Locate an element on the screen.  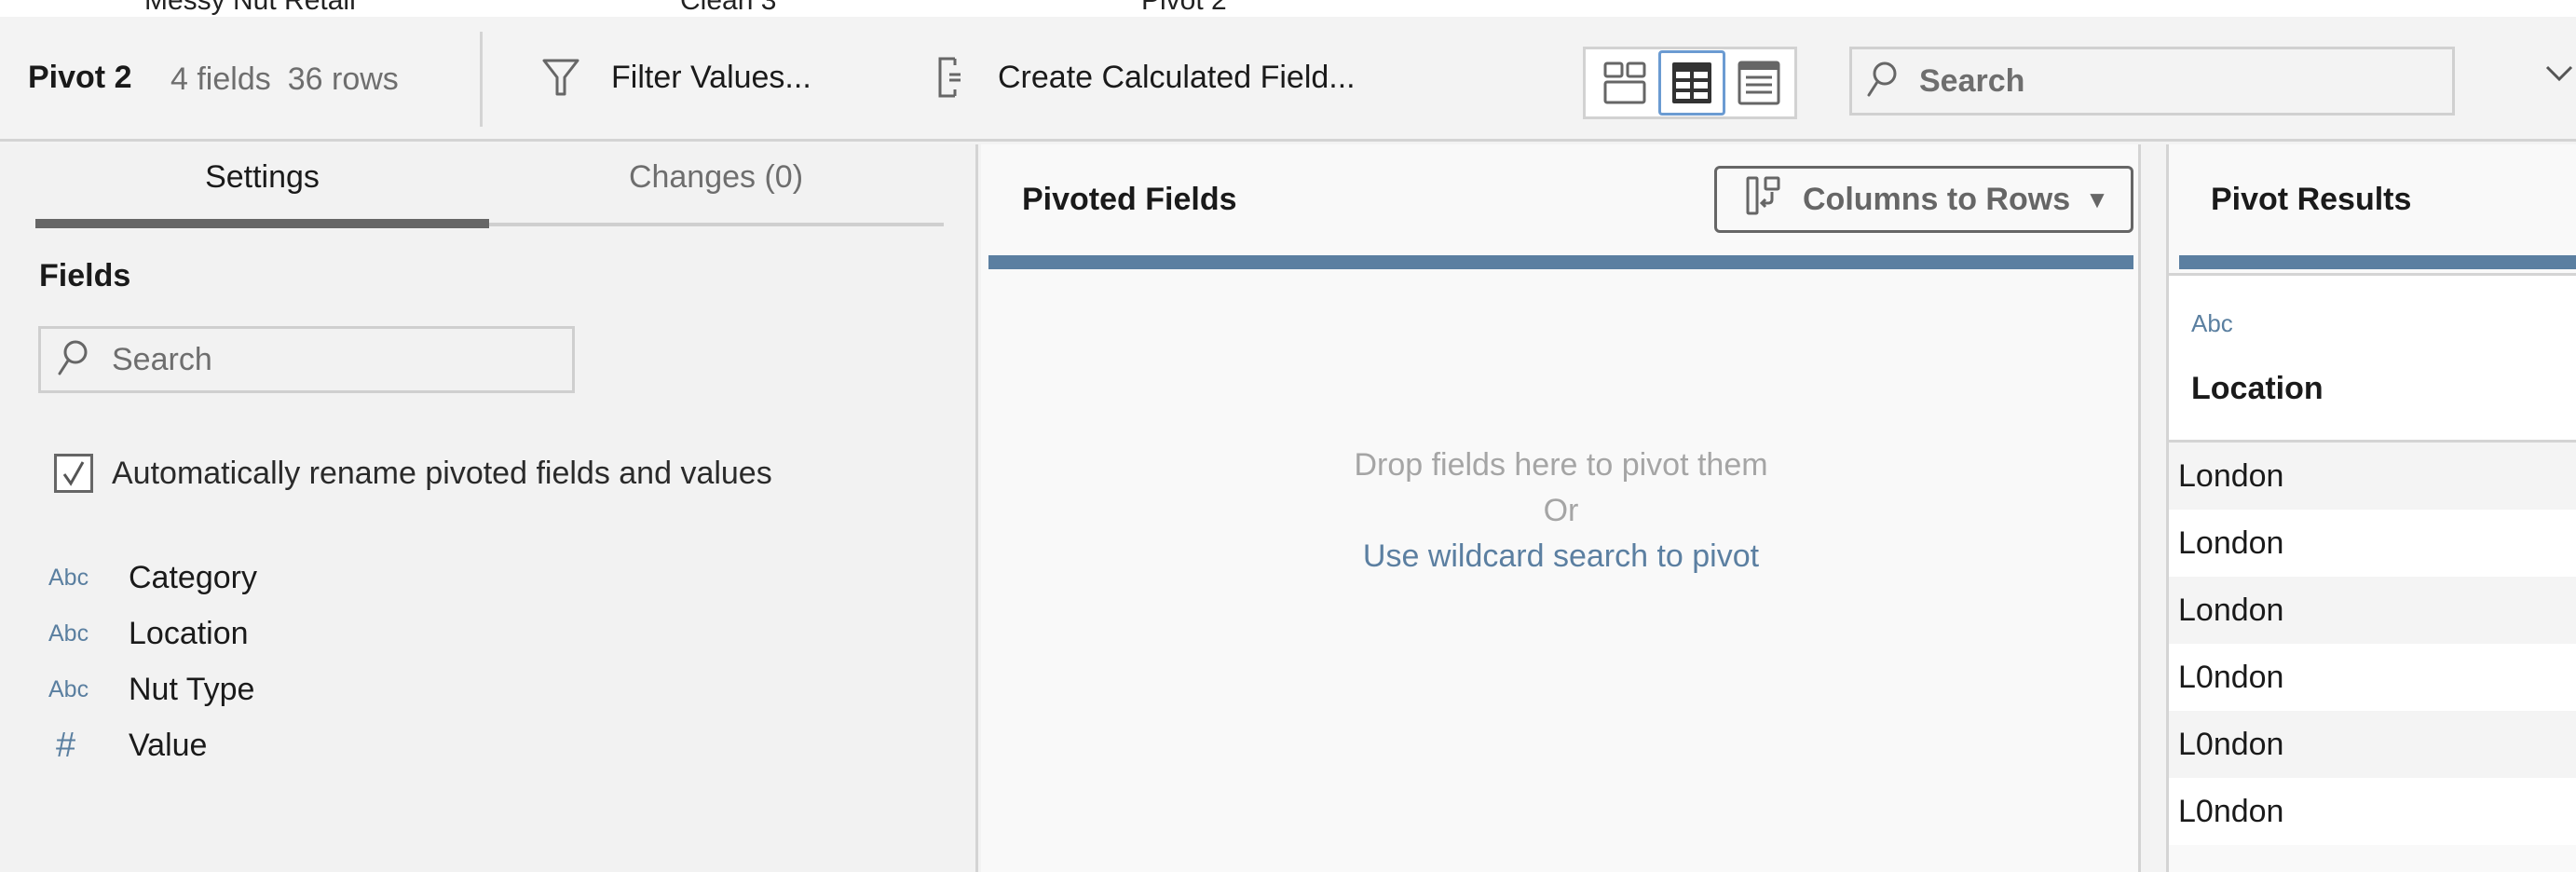
settings-tabs: Settings Changes (0) is located at coordinates (490, 186).